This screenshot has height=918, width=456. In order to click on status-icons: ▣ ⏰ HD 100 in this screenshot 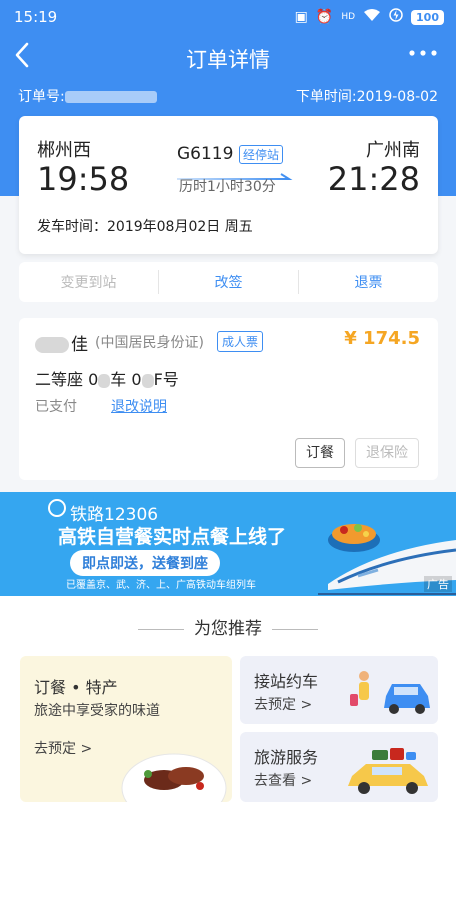, I will do `click(369, 17)`.